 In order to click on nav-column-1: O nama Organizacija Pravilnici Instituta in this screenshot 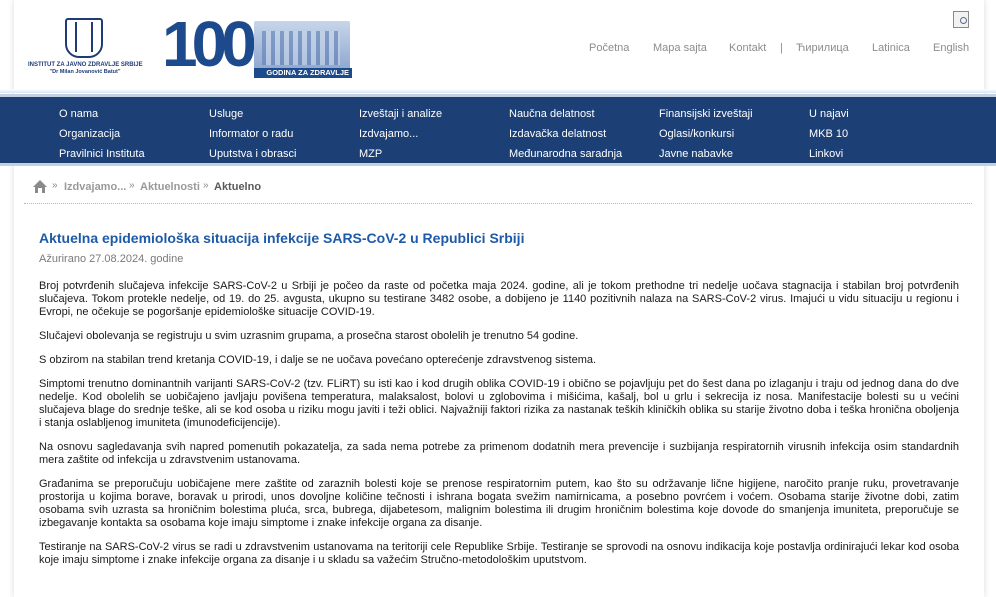, I will do `click(102, 138)`.